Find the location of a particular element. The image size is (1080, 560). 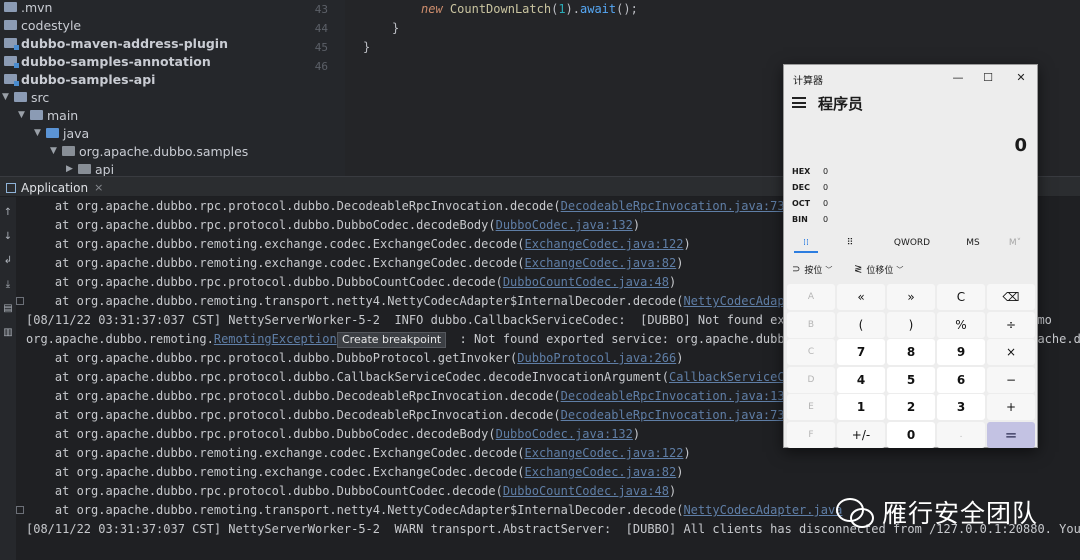

key-1-2: ) is located at coordinates (911, 324).